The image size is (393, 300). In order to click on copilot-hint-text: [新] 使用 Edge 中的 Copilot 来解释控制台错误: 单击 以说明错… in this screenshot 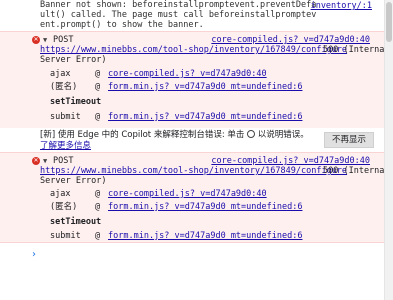, I will do `click(174, 140)`.